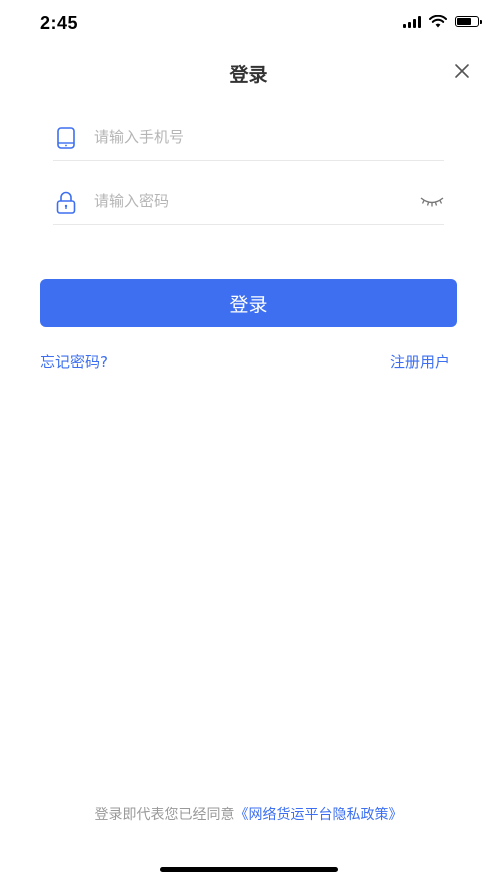 The width and height of the screenshot is (497, 883). I want to click on agreement-text: 登录即代表您已经同意《网络货运平台隐私政策》, so click(248, 814).